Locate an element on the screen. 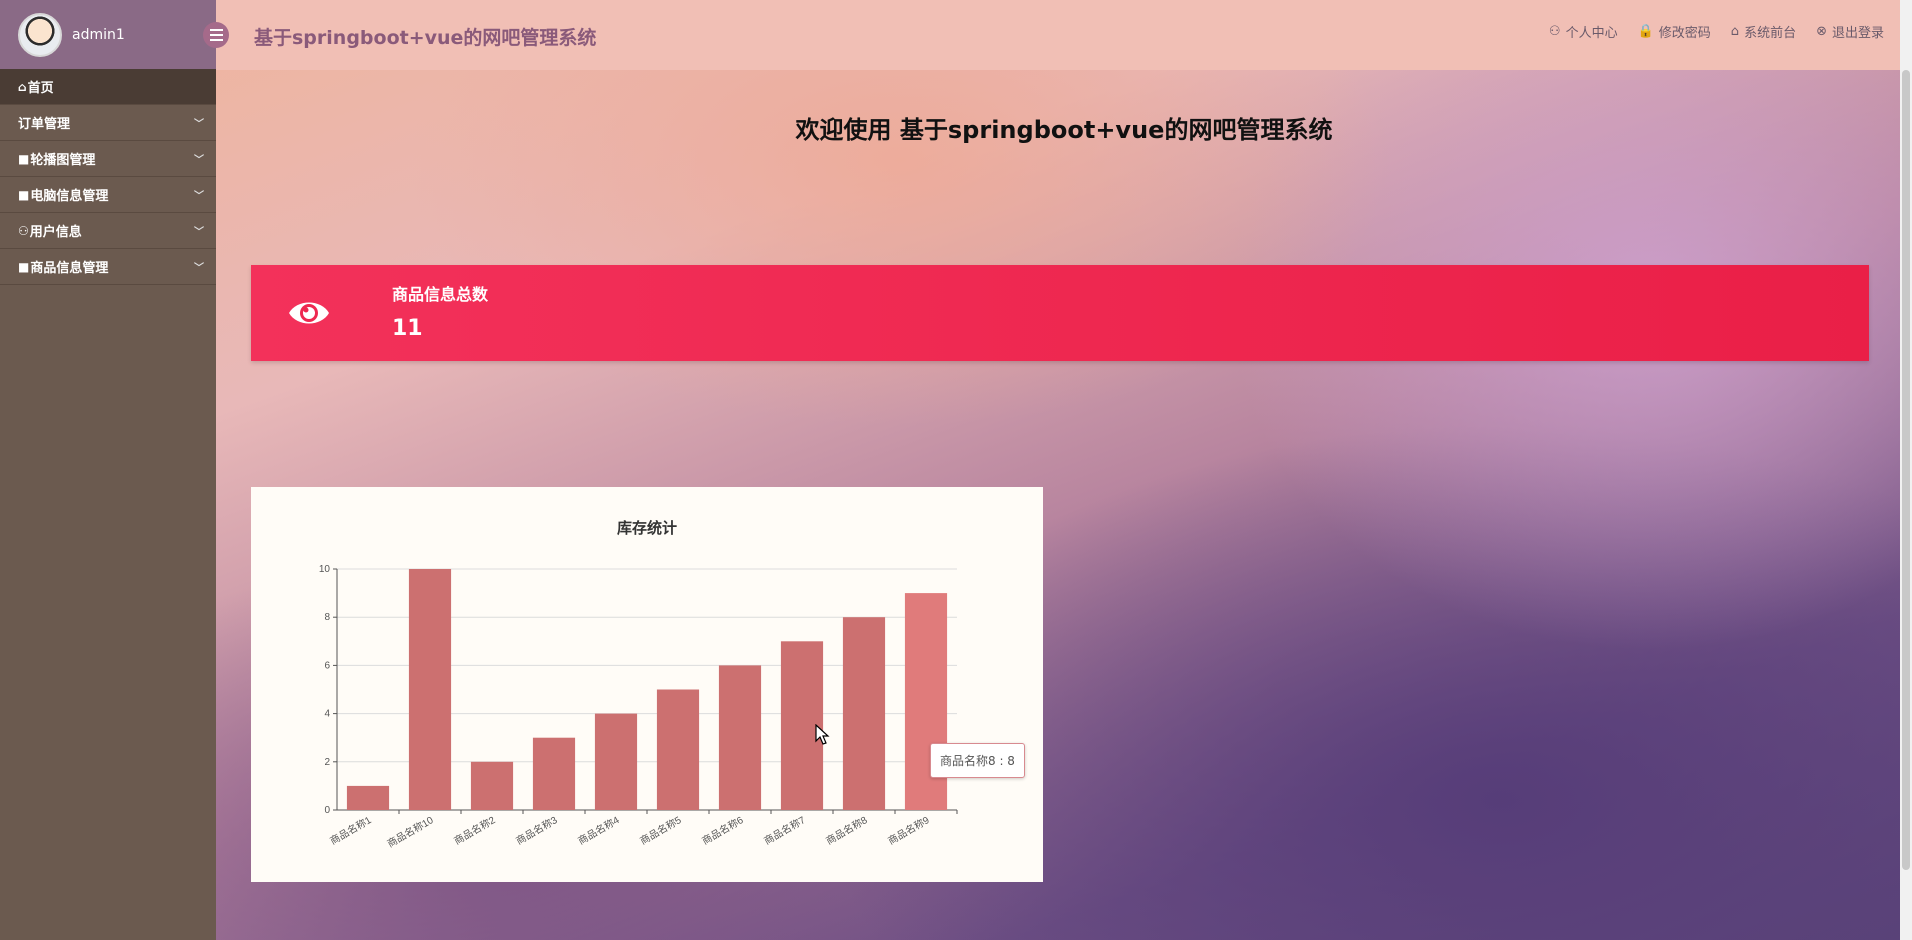  sidebar-item-users: ⚇ 用户信息 ﹀ is located at coordinates (108, 231).